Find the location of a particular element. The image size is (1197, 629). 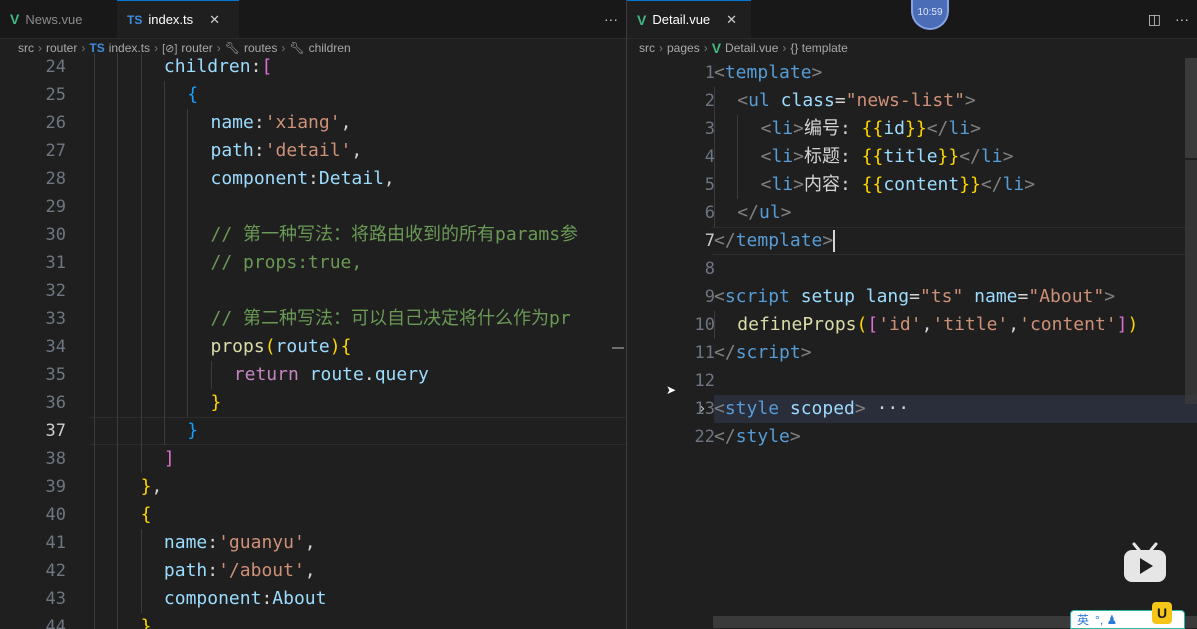

code-line: 37} is located at coordinates (313, 431).